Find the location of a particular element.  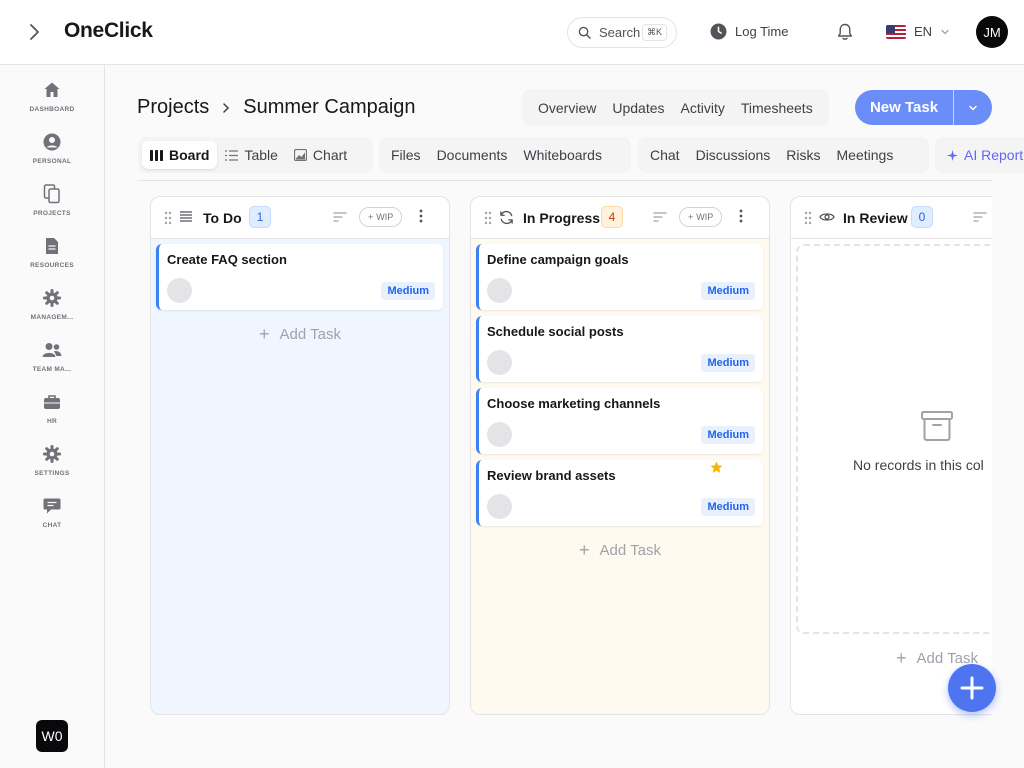

column-header: In Review 0 is located at coordinates (891, 218).